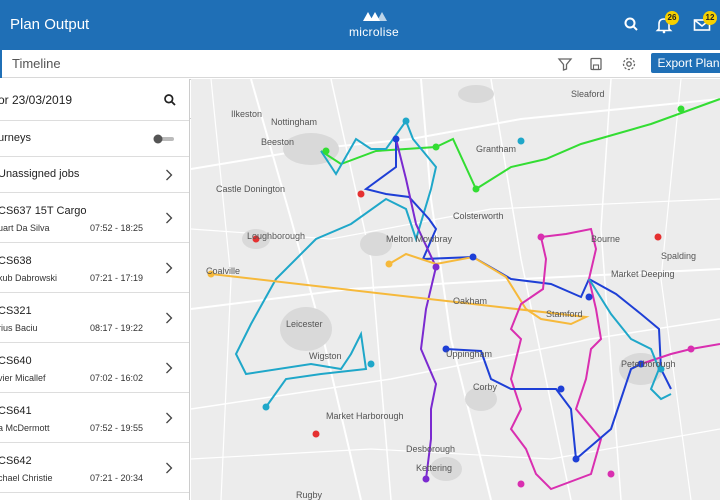 Image resolution: width=720 pixels, height=500 pixels. Describe the element at coordinates (94, 368) in the screenshot. I see `vehicle-row: CS640 vier Micallef 07:02 - 16:02` at that location.